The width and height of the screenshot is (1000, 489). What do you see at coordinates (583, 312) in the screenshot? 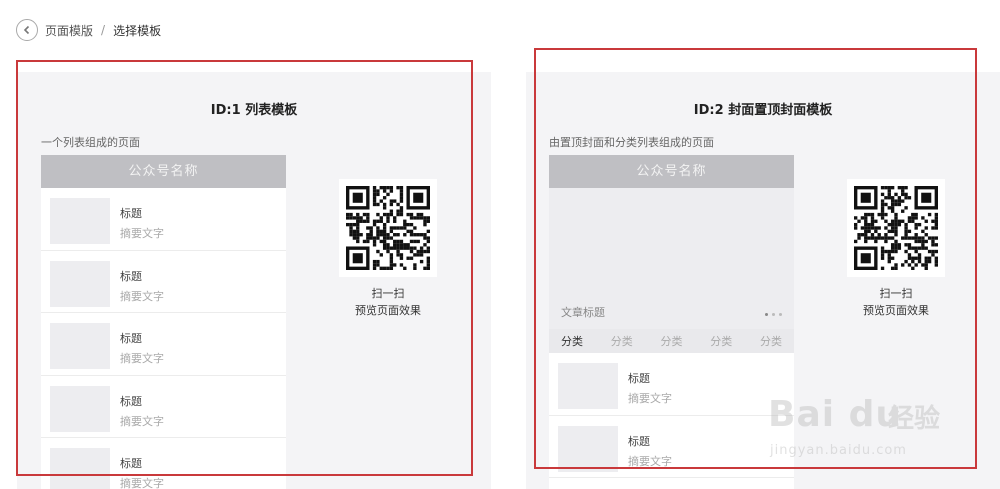
I see `cover-article-title: 文章标题` at bounding box center [583, 312].